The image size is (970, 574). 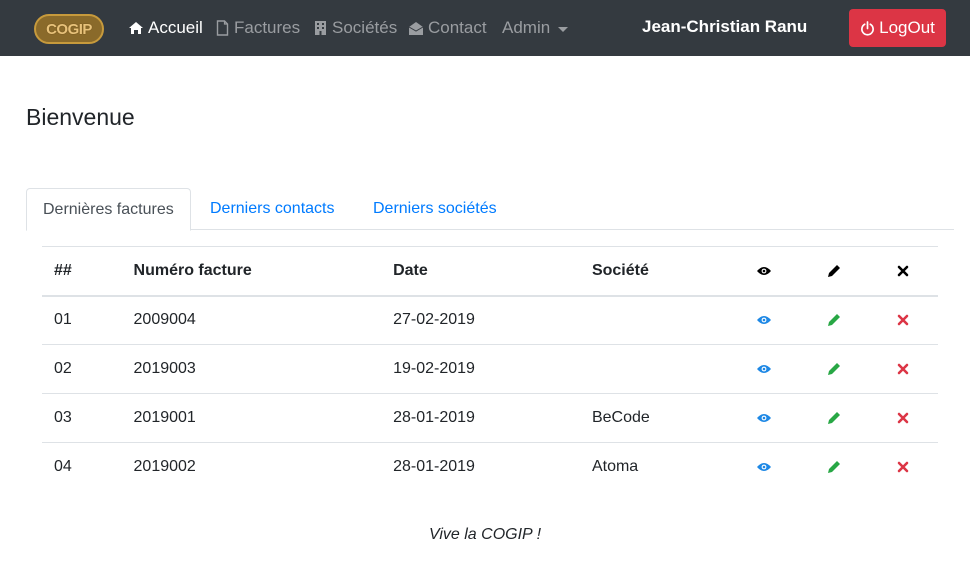 I want to click on nav-accueil-label: Accueil, so click(x=175, y=27).